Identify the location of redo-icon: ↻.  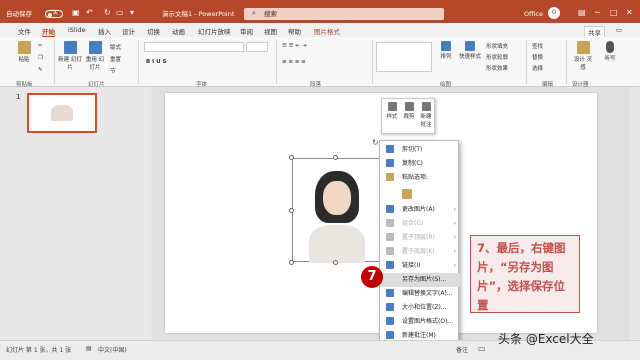
(107, 13).